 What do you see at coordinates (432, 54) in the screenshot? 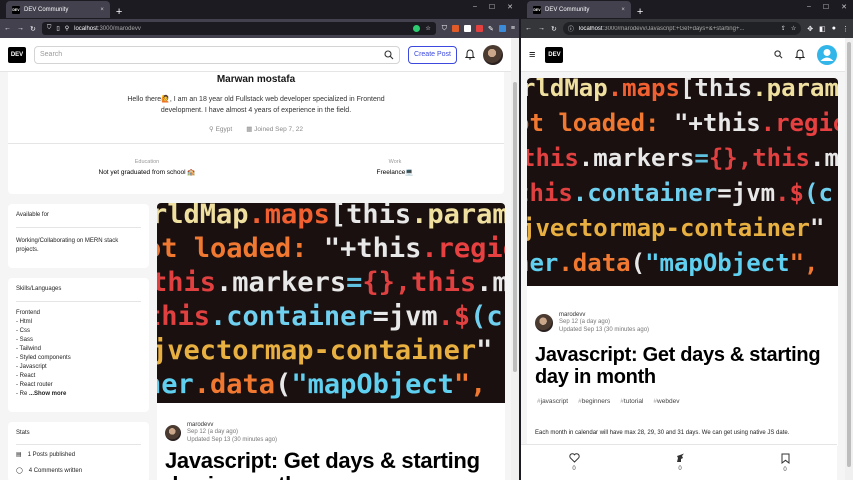
I see `create-post-button: Create Post` at bounding box center [432, 54].